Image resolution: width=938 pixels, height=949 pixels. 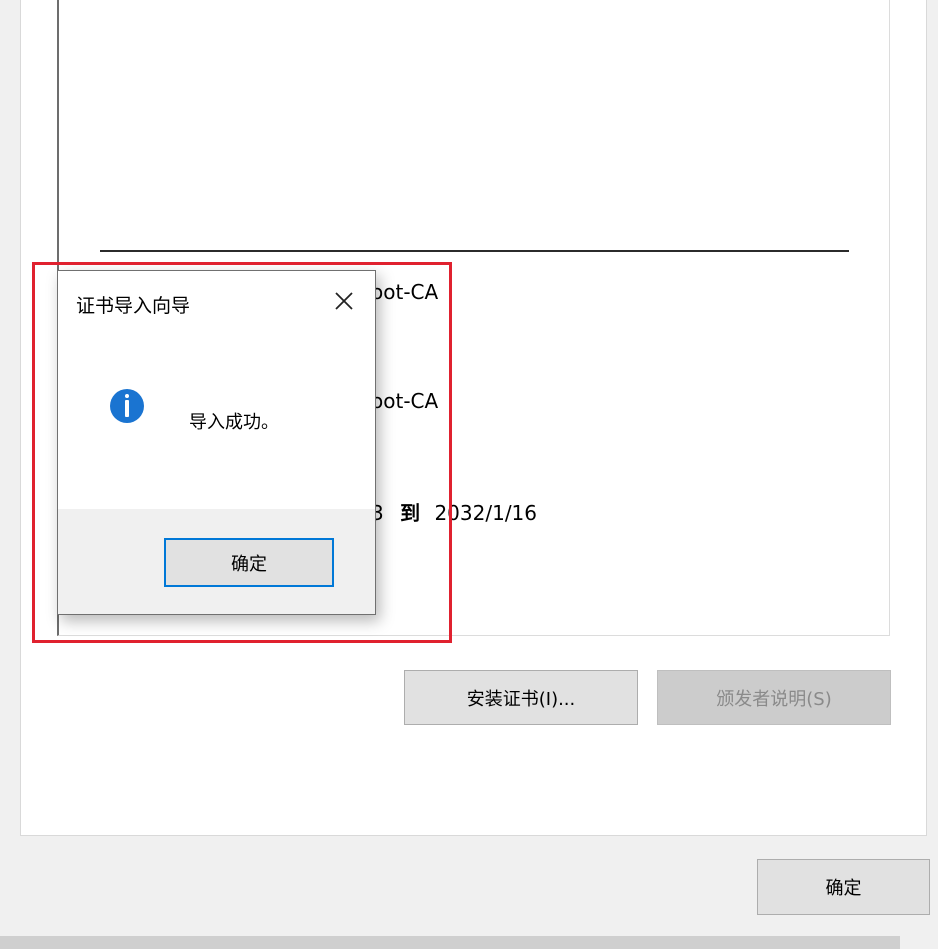 I want to click on divider-line, so click(x=474, y=251).